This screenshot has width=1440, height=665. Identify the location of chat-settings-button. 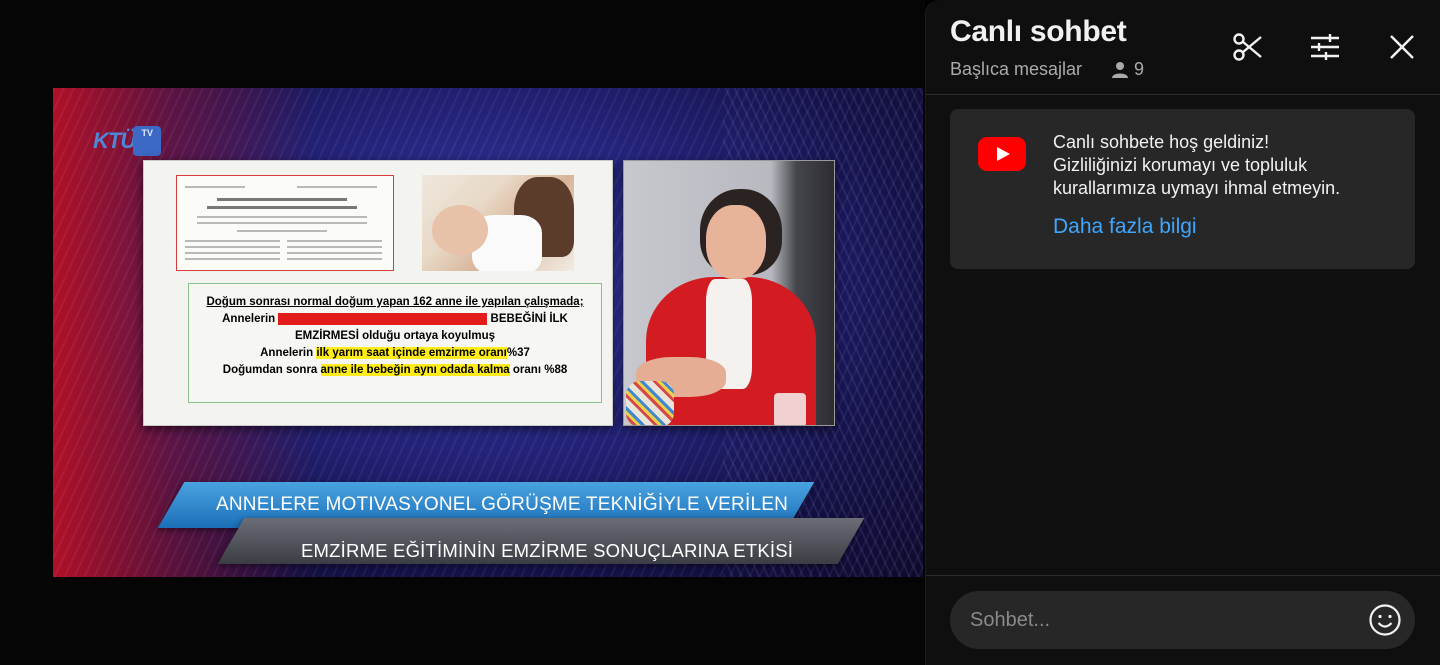
(1325, 47).